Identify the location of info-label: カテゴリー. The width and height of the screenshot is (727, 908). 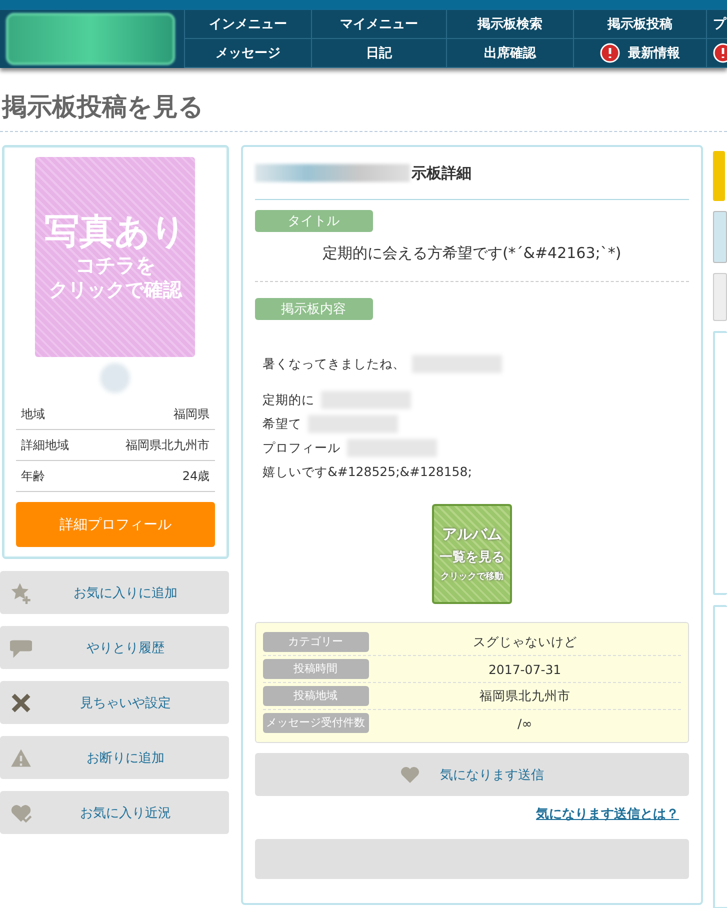
(315, 642).